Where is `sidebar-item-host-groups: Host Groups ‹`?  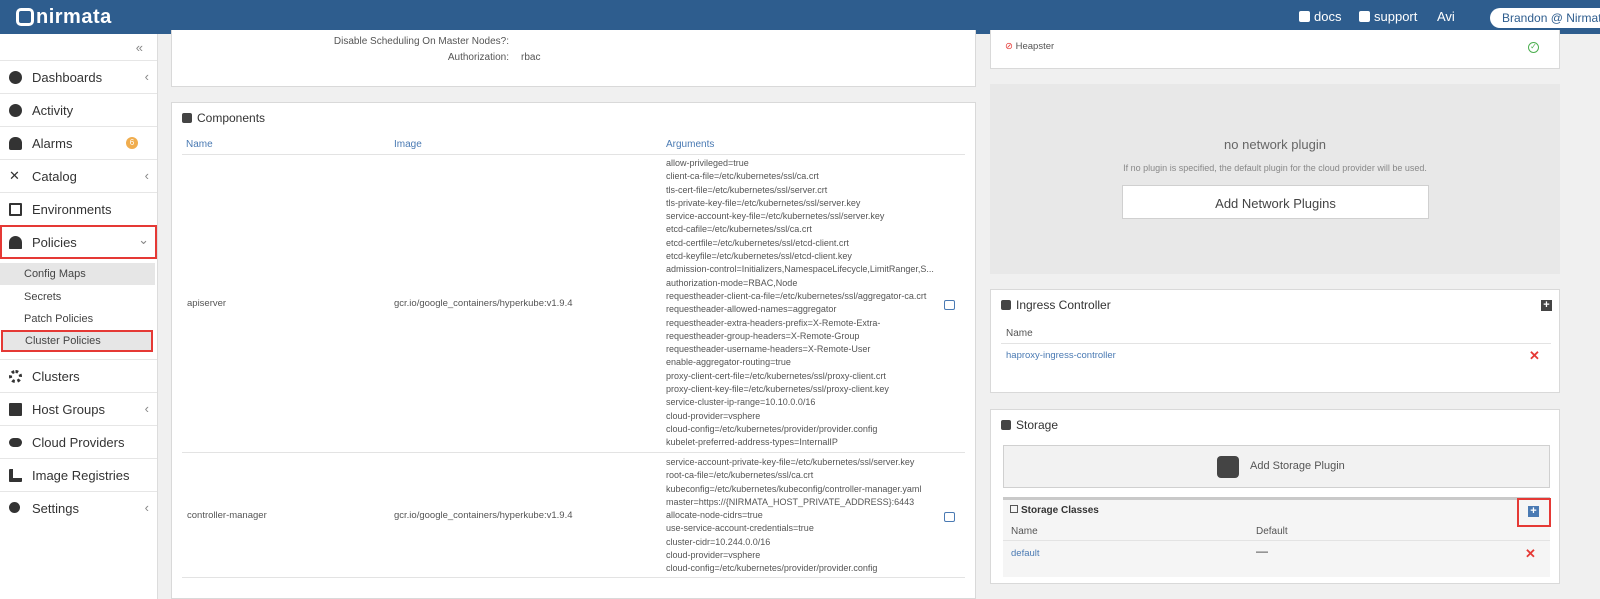 sidebar-item-host-groups: Host Groups ‹ is located at coordinates (78, 408).